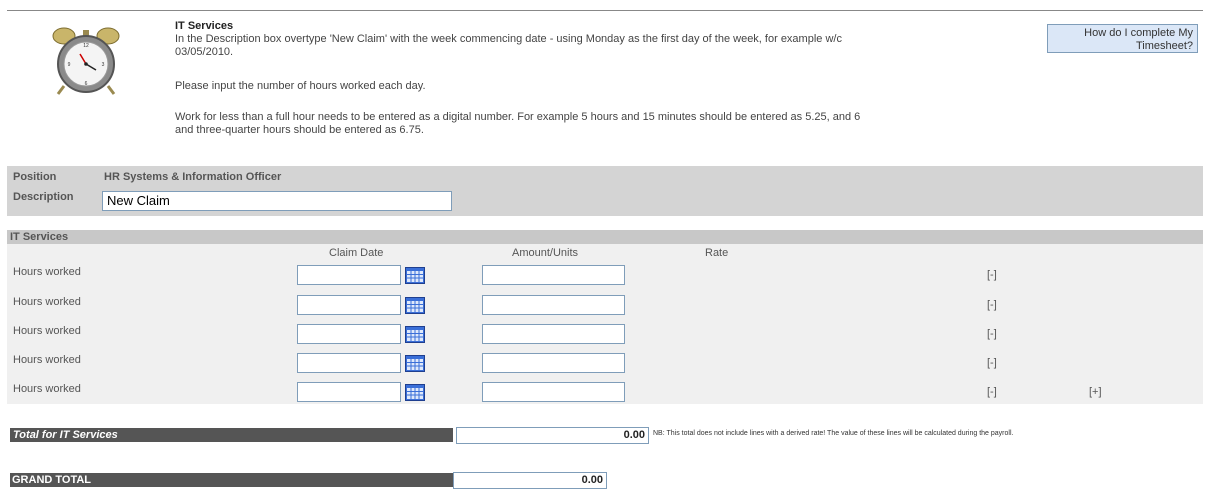 Image resolution: width=1211 pixels, height=500 pixels. I want to click on instruction-line-1b: 03/05/2010., so click(204, 52).